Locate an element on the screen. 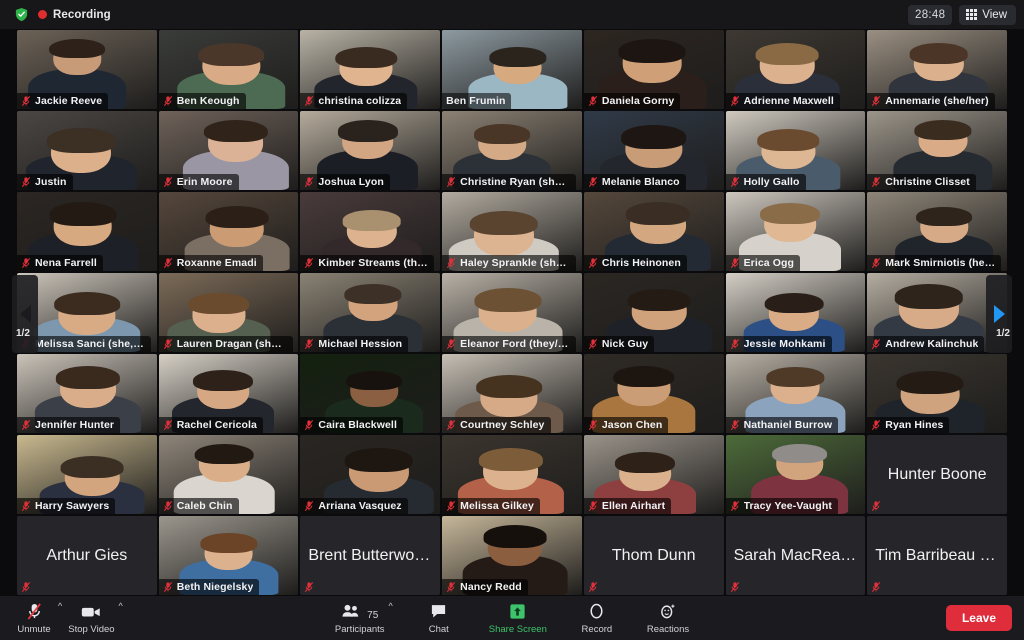 Image resolution: width=1024 pixels, height=640 pixels. participant-nameplate: Jennifer Hunter is located at coordinates (69, 425).